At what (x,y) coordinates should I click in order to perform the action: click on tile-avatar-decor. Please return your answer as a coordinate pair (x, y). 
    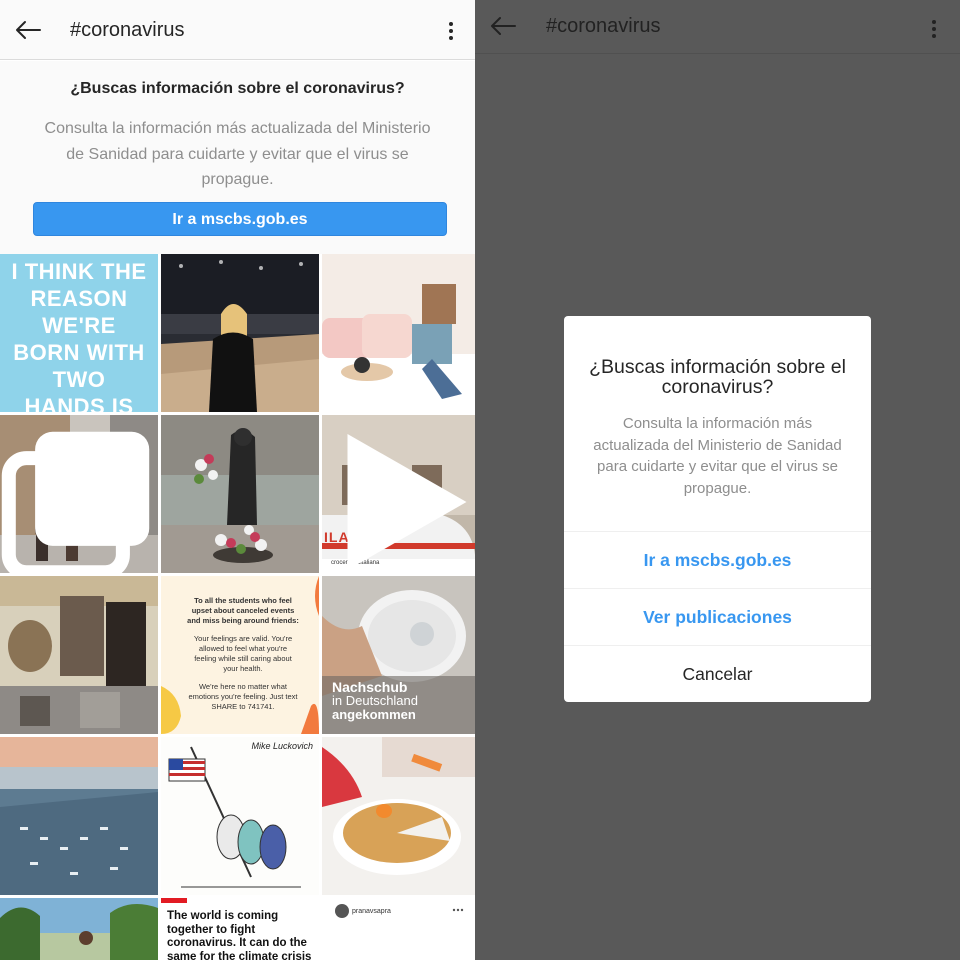
    Looking at the image, I should click on (399, 911).